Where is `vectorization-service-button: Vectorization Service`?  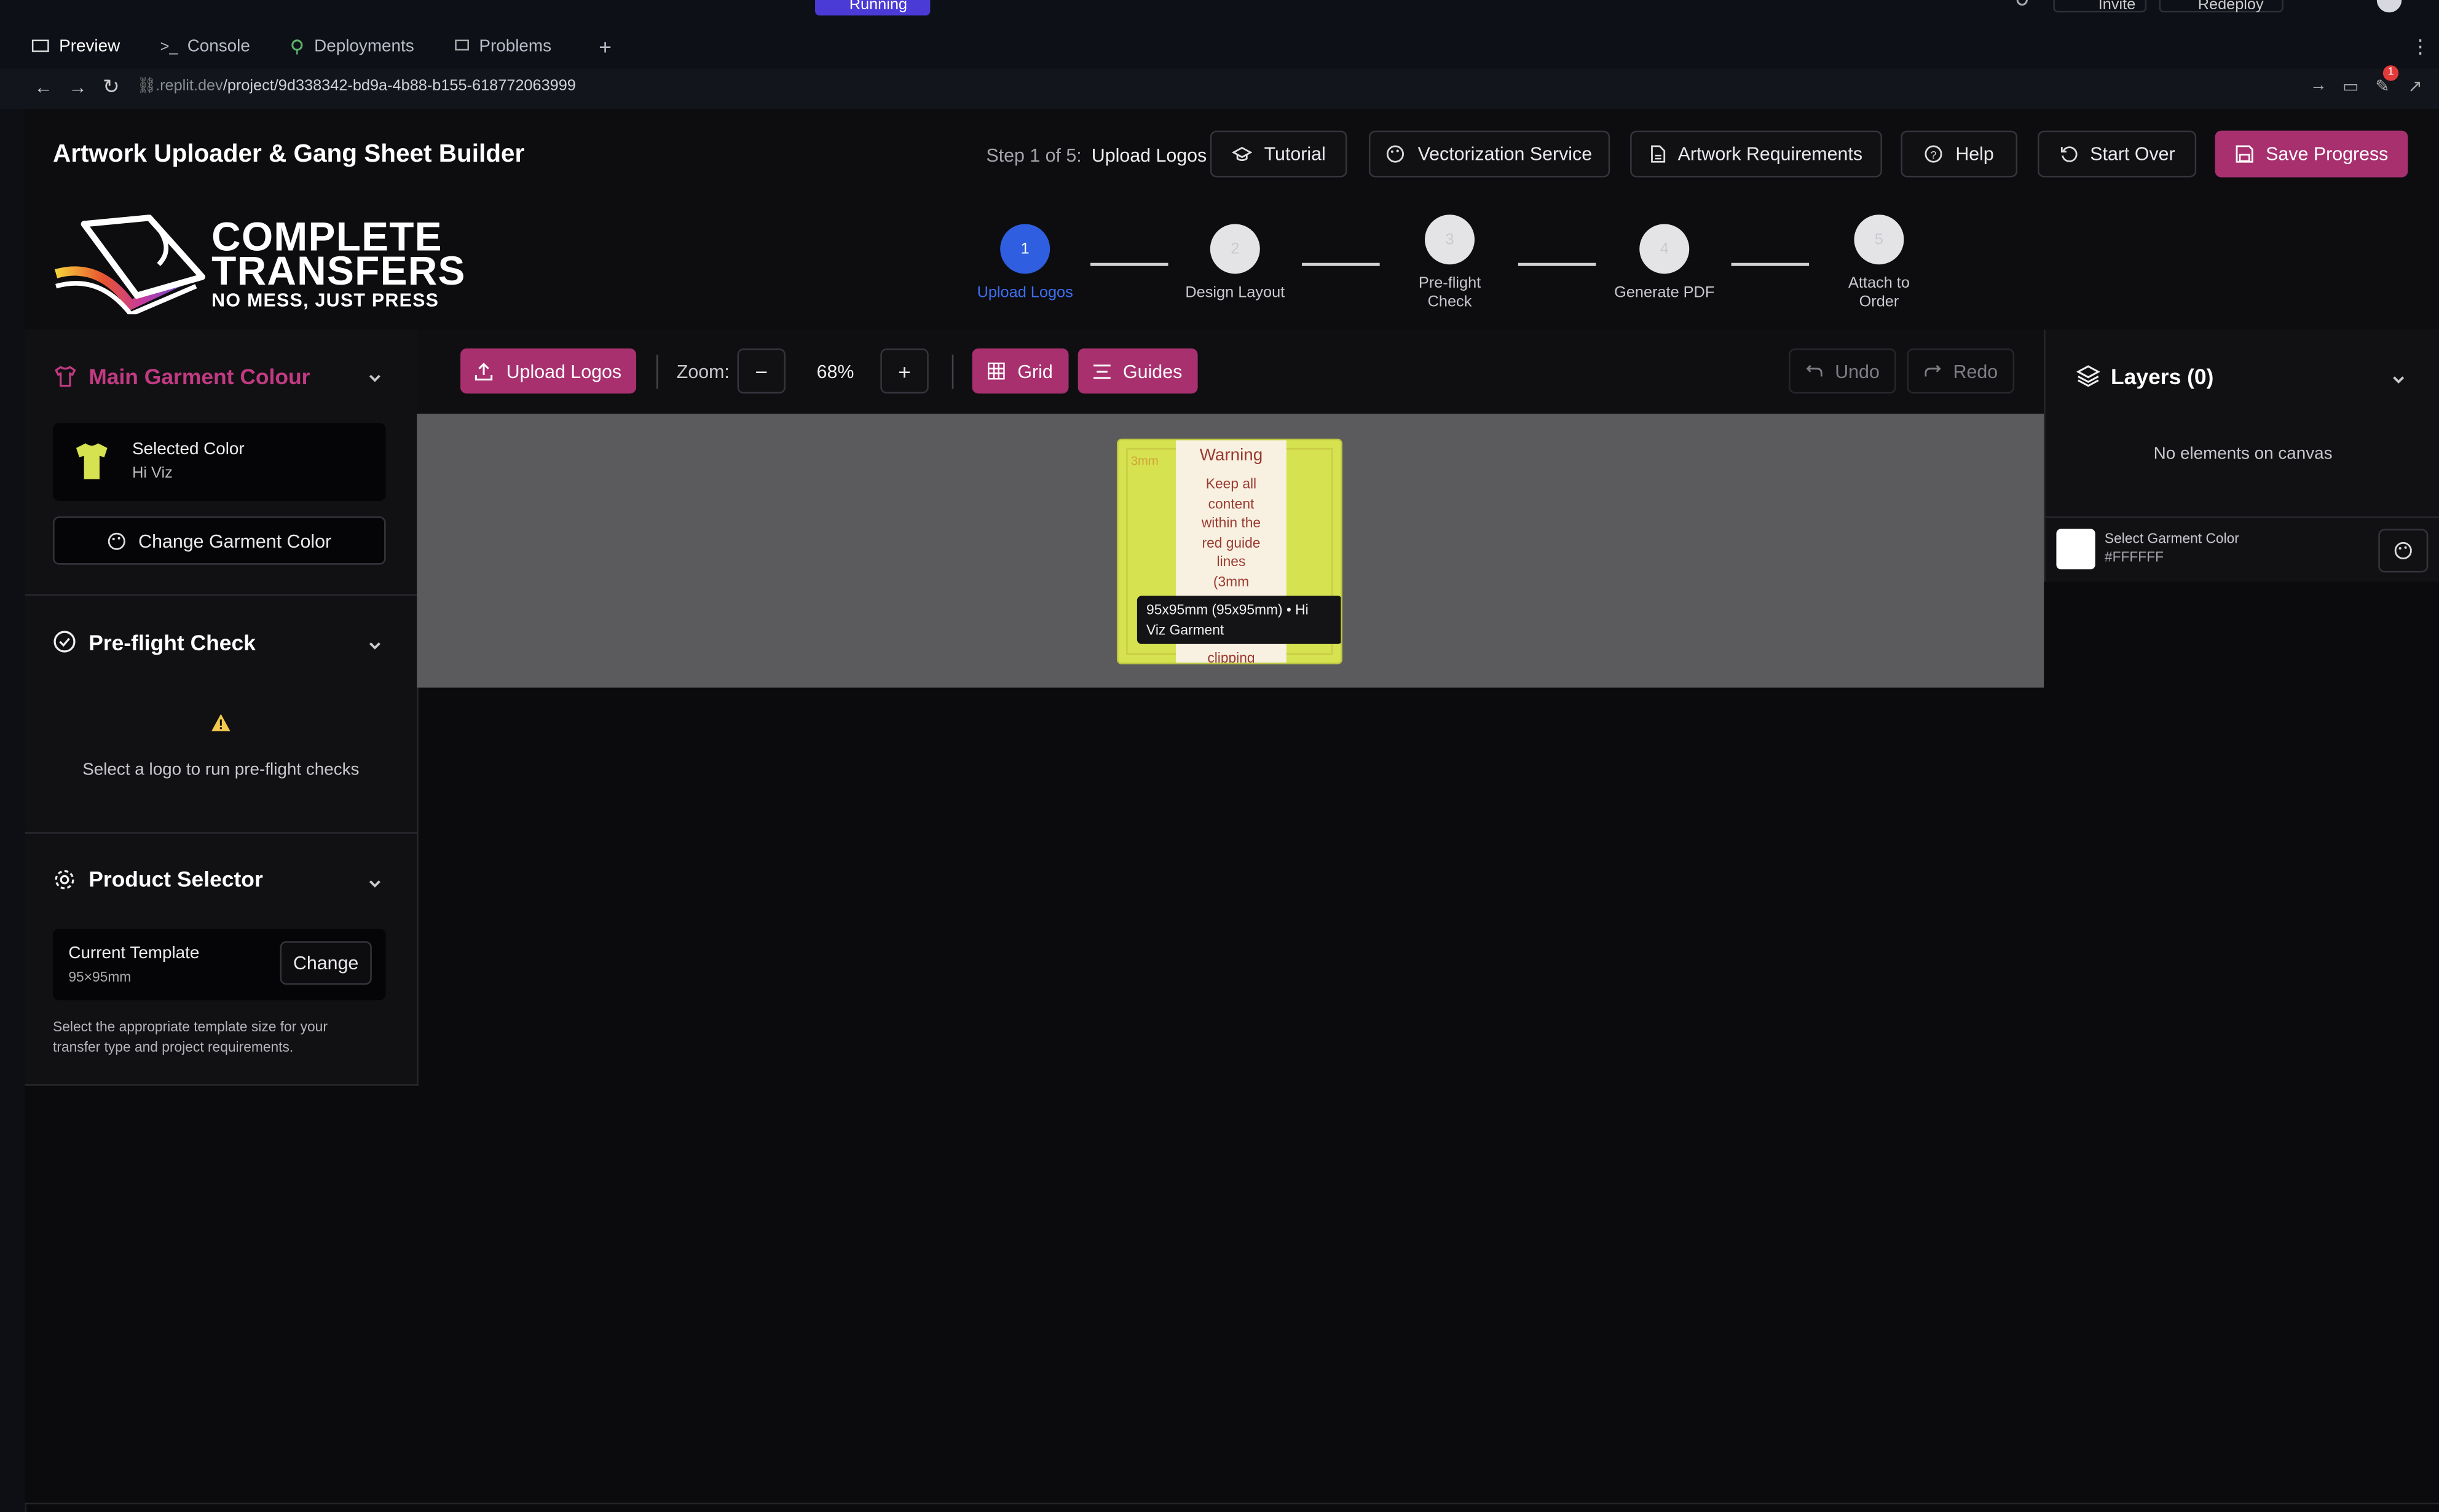 vectorization-service-button: Vectorization Service is located at coordinates (1489, 154).